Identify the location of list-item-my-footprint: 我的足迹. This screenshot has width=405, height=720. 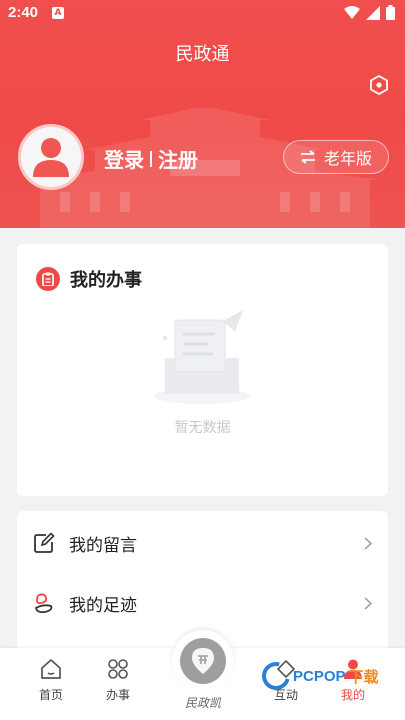
(202, 603).